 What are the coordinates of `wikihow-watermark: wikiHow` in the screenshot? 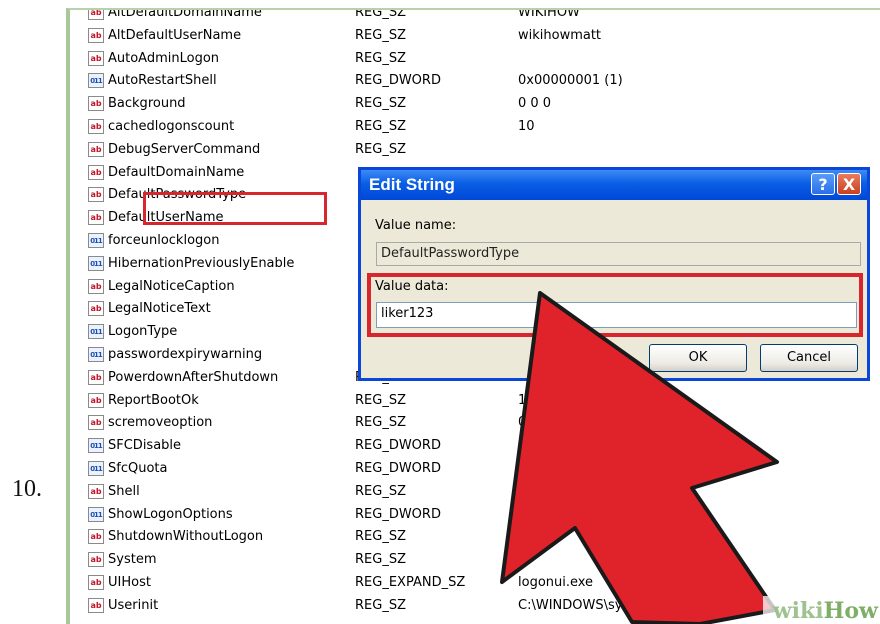 It's located at (821, 610).